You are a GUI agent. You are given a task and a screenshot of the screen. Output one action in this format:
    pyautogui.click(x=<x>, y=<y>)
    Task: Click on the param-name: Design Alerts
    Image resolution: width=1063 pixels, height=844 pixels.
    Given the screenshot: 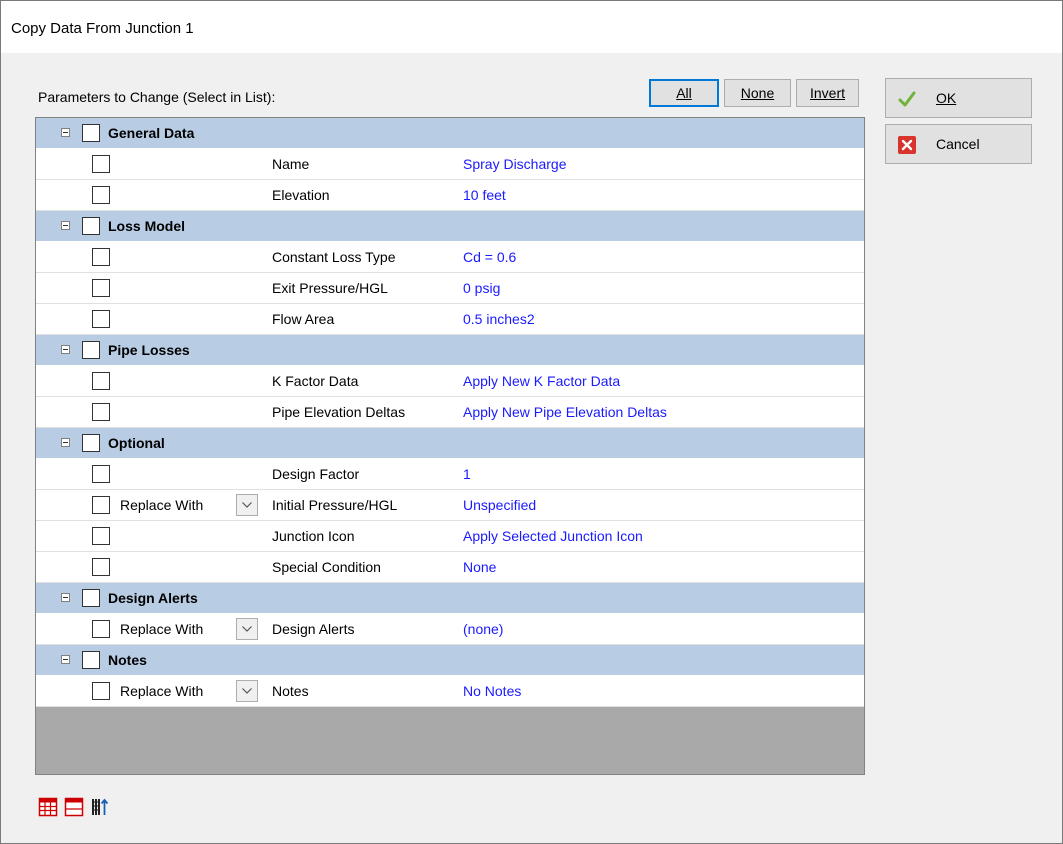 What is the action you would take?
    pyautogui.click(x=313, y=629)
    